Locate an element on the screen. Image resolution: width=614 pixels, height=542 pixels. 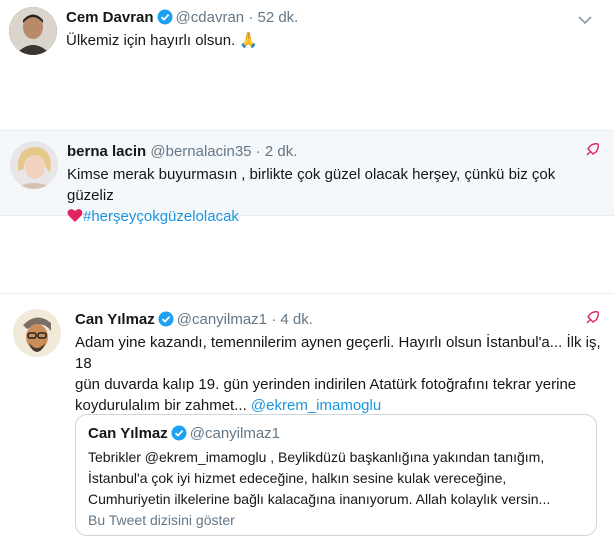
tweet-header: Cem Davran @cdavran · 52 dk. is located at coordinates (182, 19).